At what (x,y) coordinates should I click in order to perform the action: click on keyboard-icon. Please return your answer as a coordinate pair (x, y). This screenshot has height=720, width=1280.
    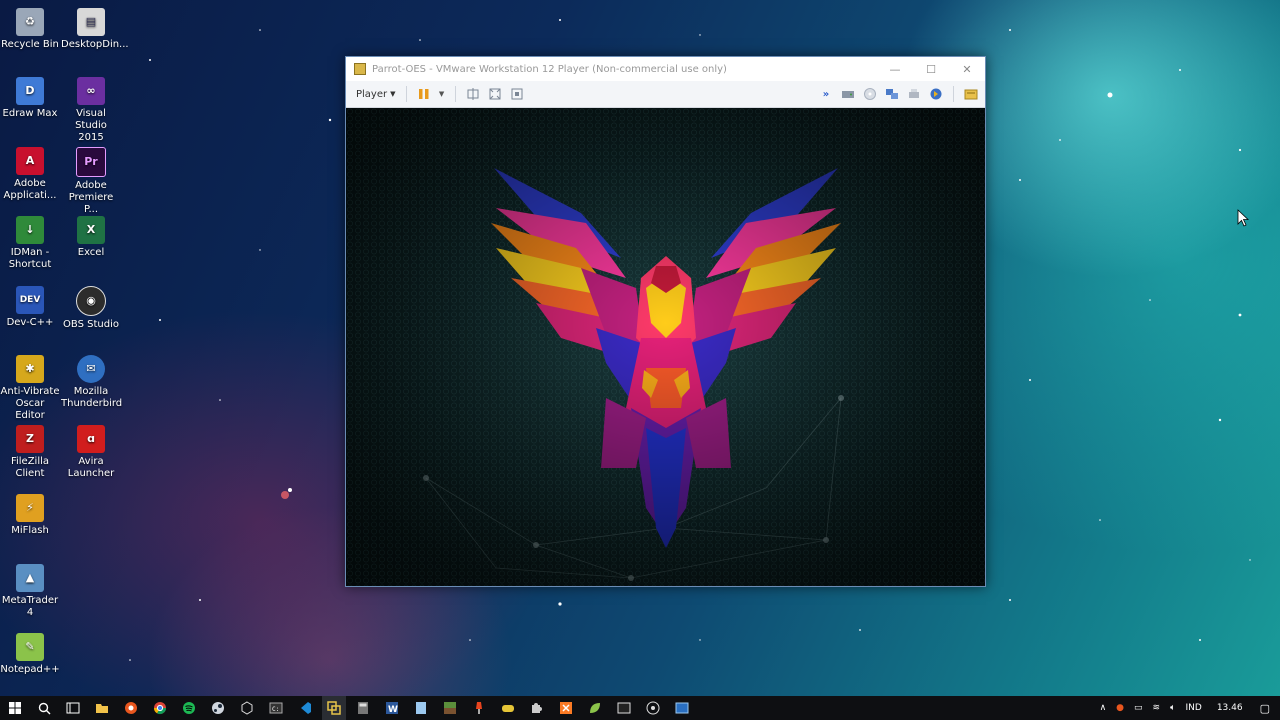
    Looking at the image, I should click on (473, 94).